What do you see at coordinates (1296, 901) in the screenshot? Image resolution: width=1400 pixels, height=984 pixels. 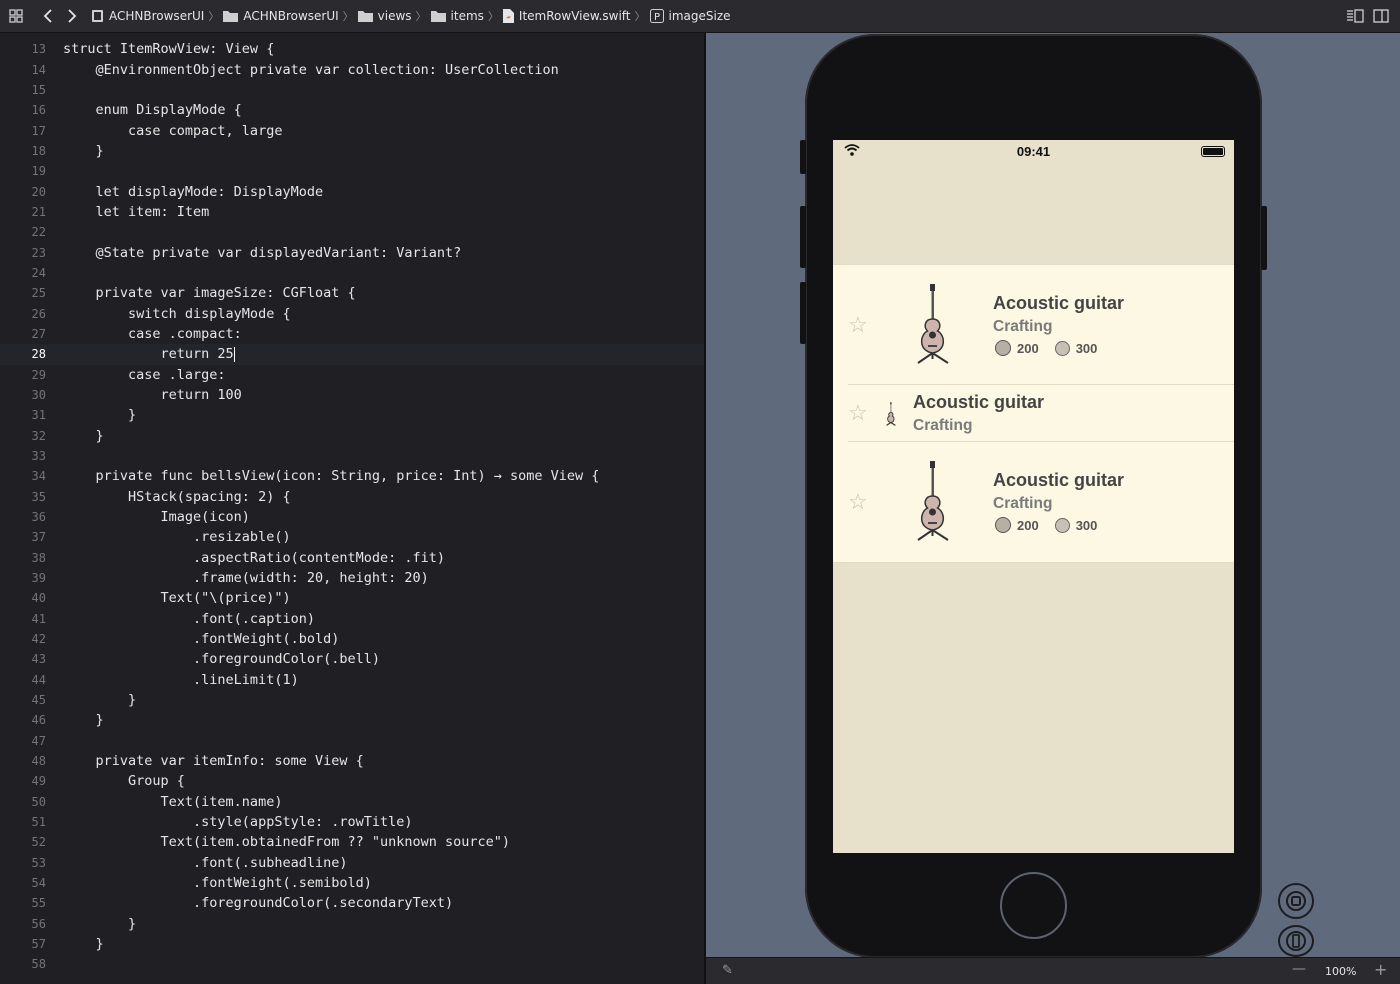 I see `live-preview-button` at bounding box center [1296, 901].